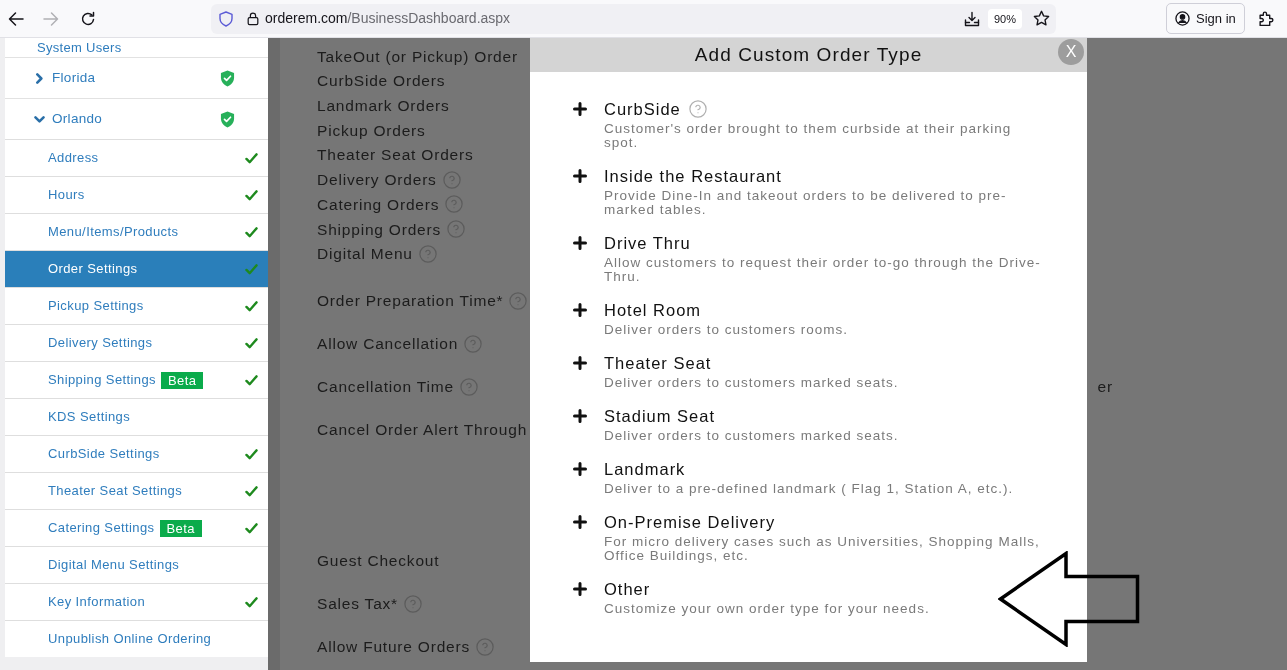 The height and width of the screenshot is (670, 1287). I want to click on sidebar-item: Address, so click(136, 157).